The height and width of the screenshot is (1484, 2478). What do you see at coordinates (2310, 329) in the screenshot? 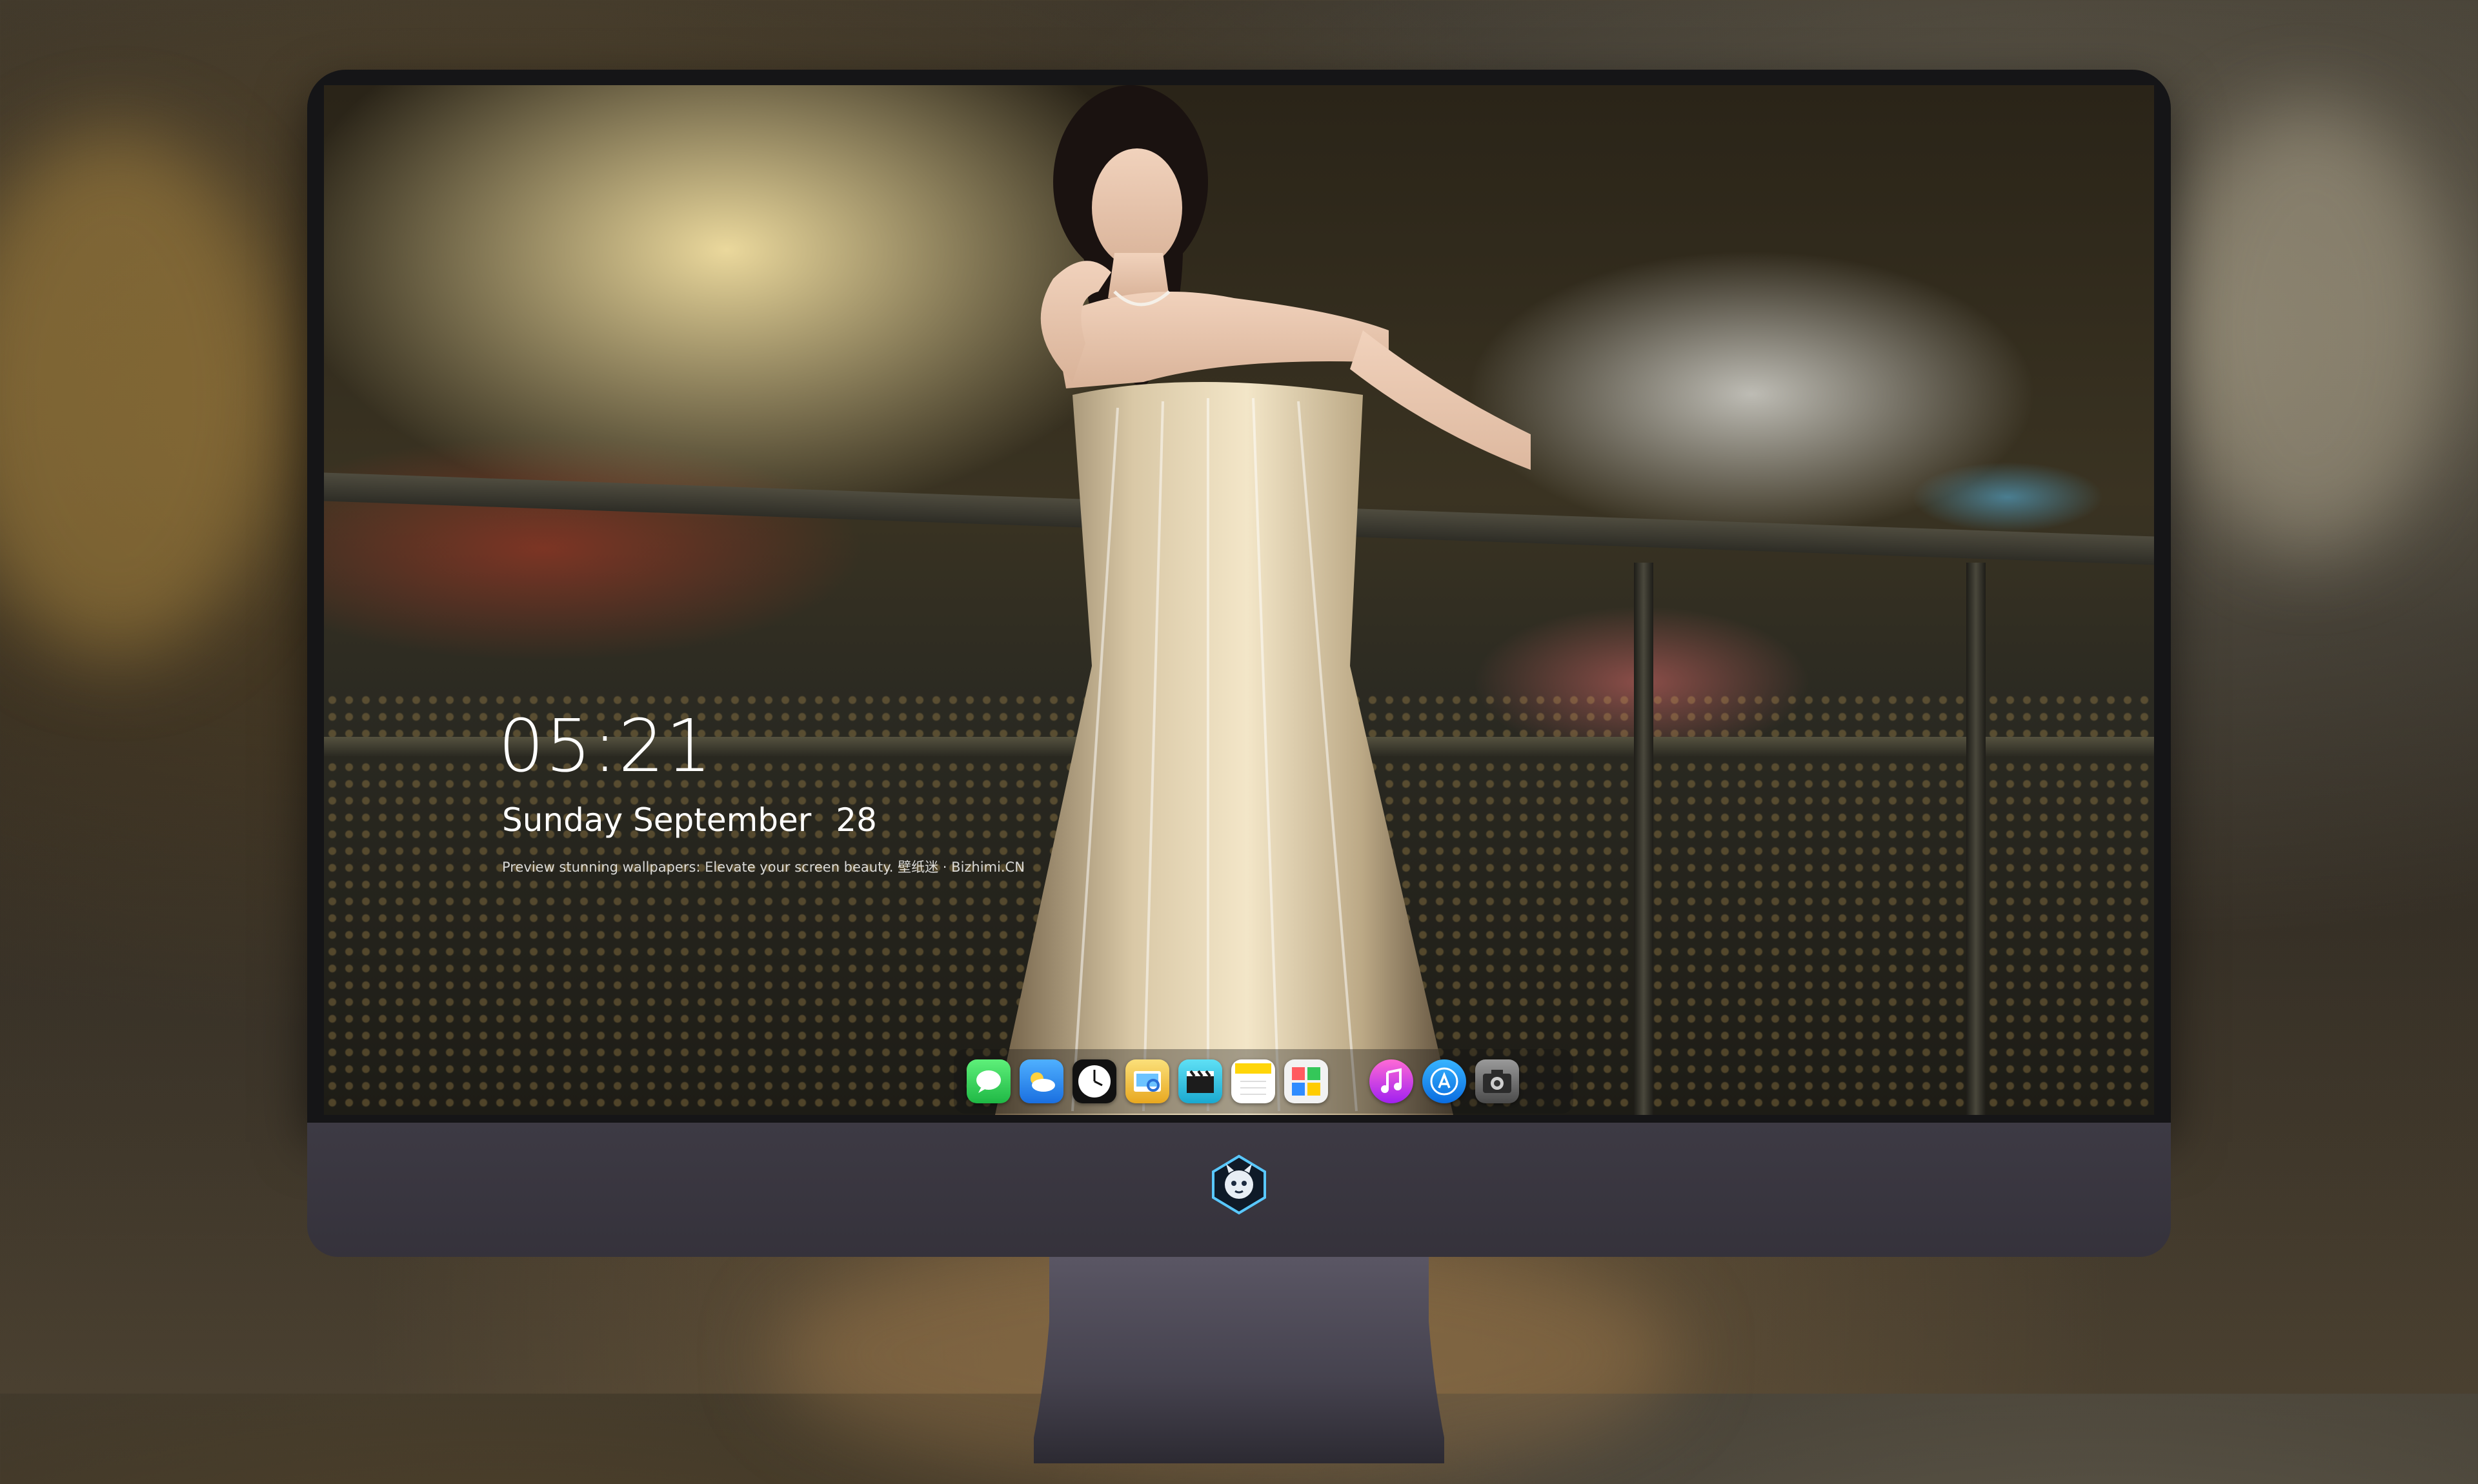
I see `background-glow-right` at bounding box center [2310, 329].